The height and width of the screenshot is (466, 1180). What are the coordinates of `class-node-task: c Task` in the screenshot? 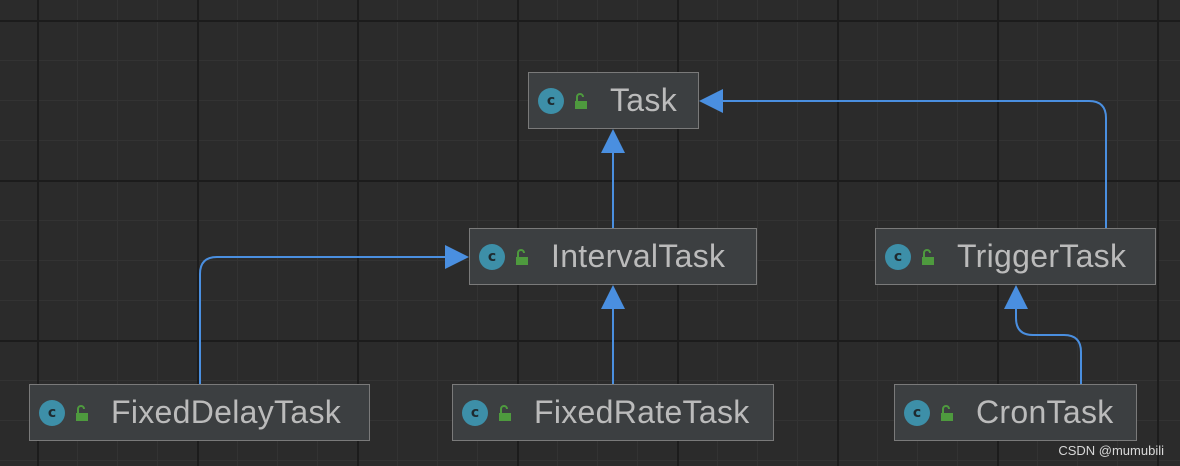 It's located at (613, 100).